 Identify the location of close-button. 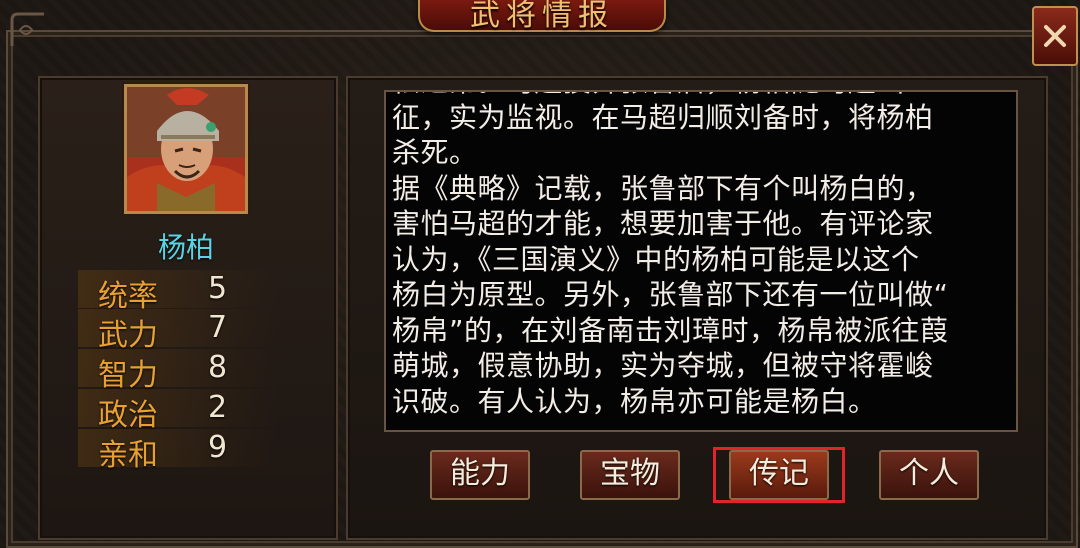
(1055, 36).